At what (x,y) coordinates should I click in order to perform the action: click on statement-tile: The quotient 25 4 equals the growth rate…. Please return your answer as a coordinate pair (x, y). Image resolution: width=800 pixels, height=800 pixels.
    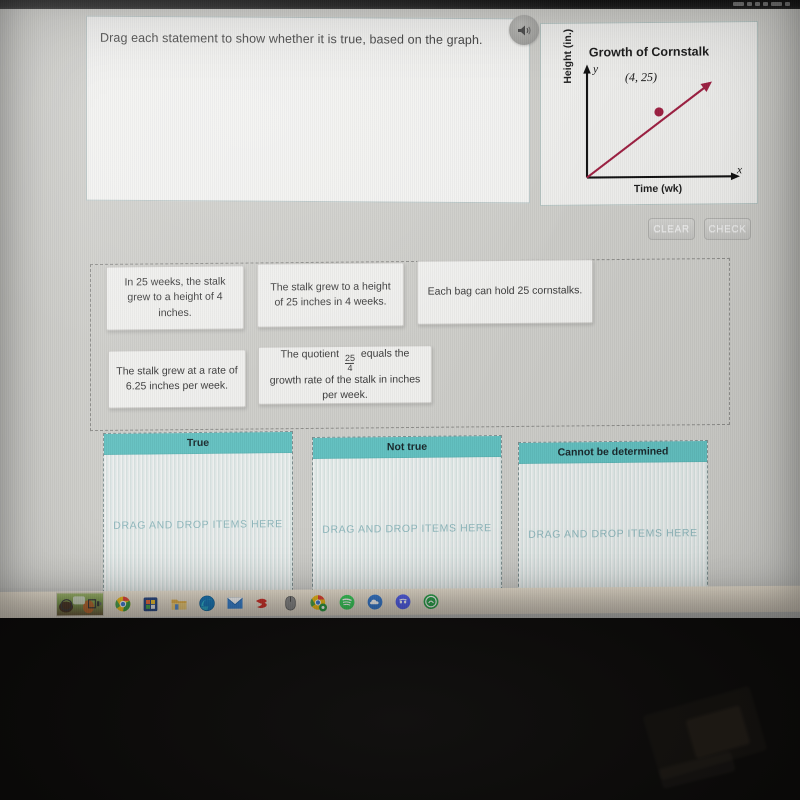
    Looking at the image, I should click on (345, 375).